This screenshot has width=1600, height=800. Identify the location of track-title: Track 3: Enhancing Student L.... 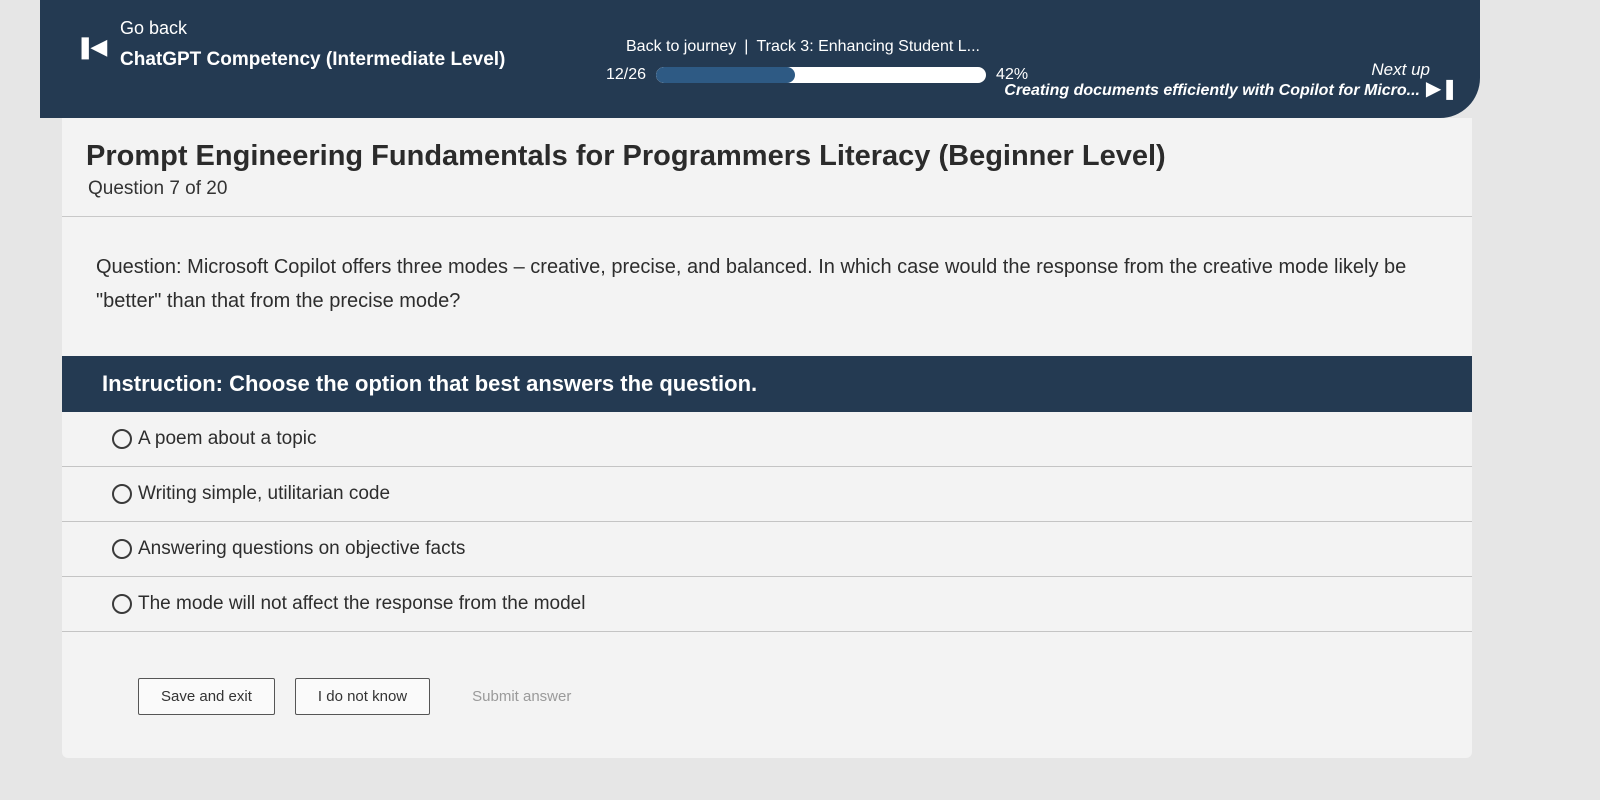
(868, 46).